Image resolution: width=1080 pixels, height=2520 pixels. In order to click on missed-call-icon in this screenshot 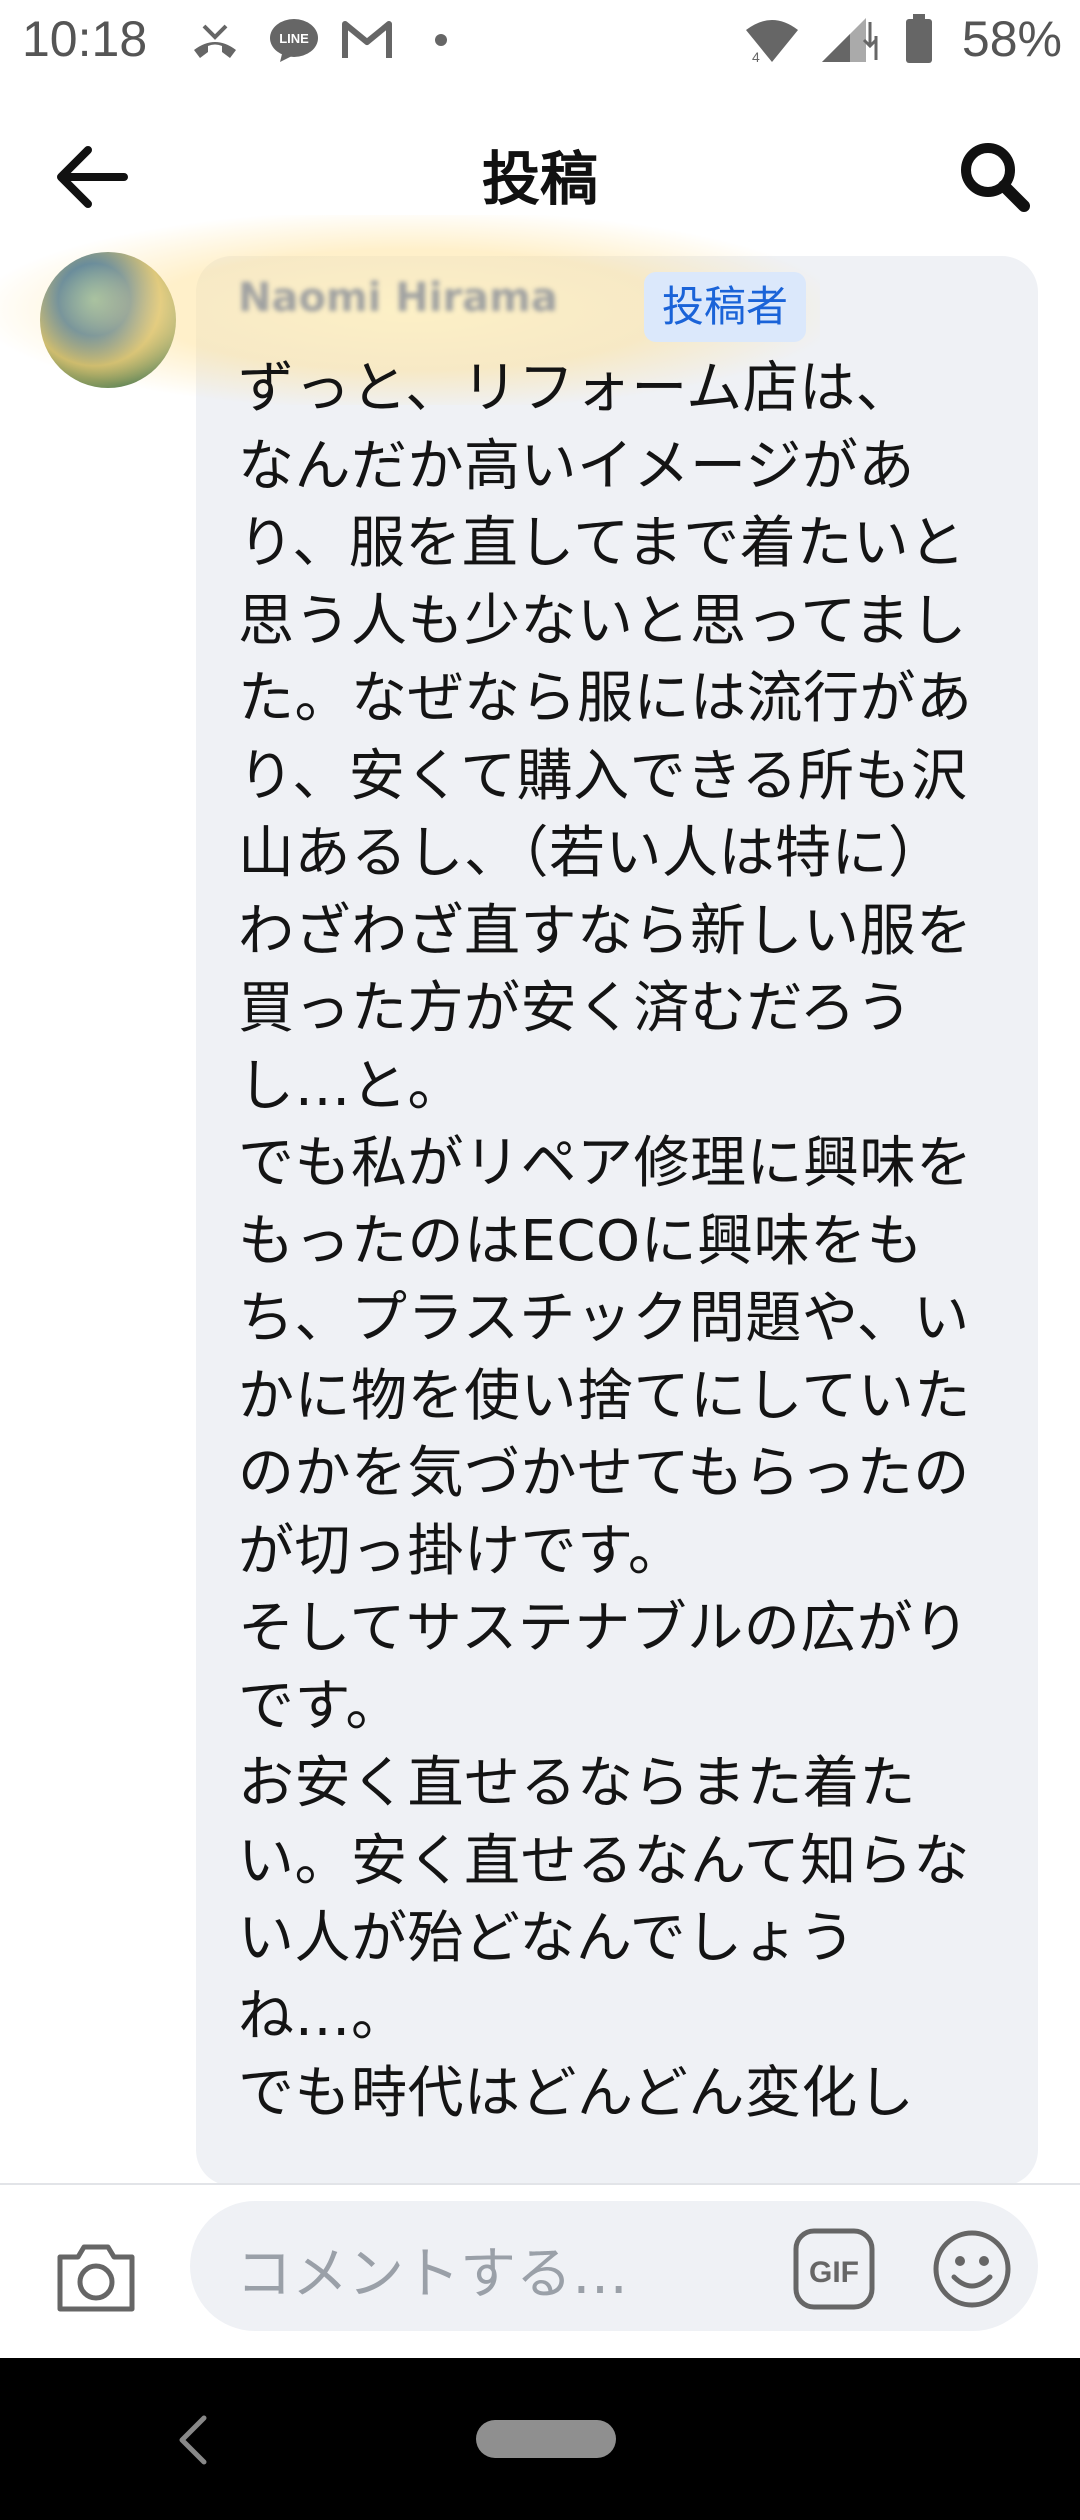, I will do `click(215, 44)`.